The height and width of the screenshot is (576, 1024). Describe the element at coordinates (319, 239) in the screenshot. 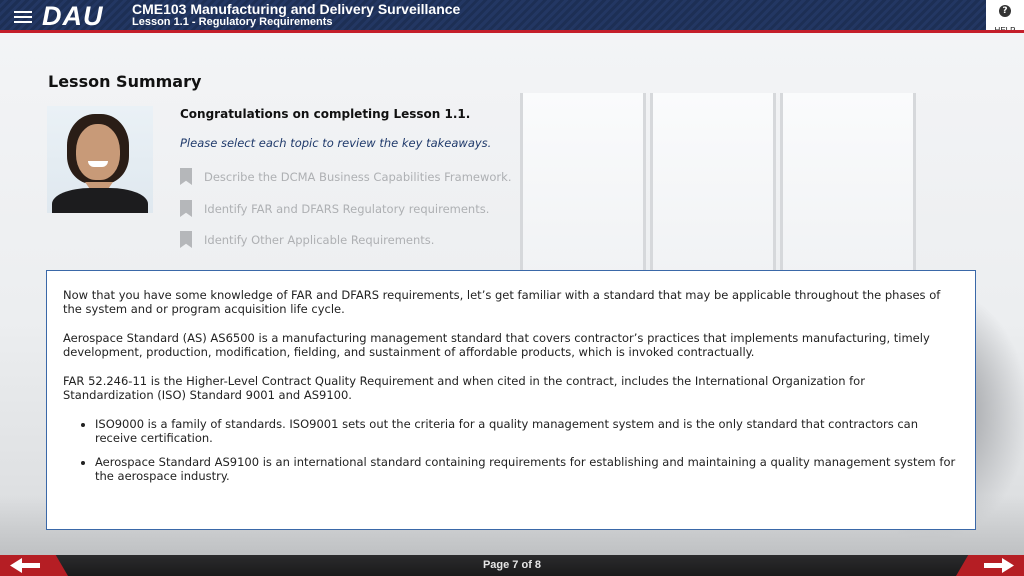

I see `topic-label: Identify Other Applicable Requirements.` at that location.